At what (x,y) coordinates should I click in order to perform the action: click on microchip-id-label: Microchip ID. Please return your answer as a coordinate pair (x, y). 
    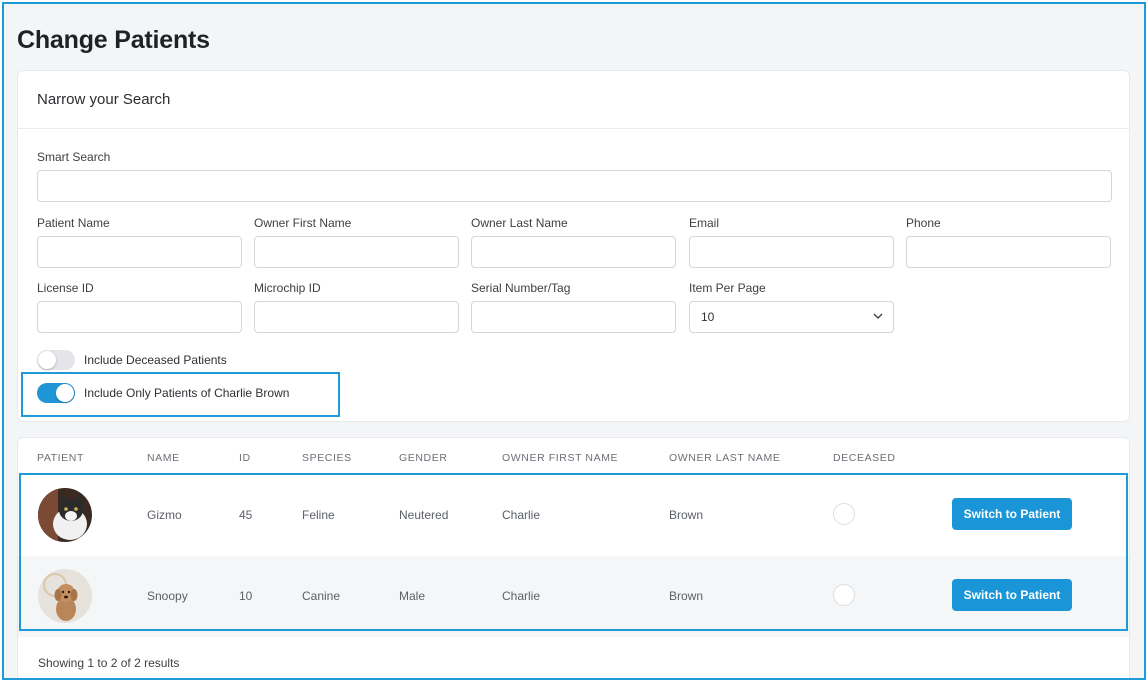
    Looking at the image, I should click on (287, 288).